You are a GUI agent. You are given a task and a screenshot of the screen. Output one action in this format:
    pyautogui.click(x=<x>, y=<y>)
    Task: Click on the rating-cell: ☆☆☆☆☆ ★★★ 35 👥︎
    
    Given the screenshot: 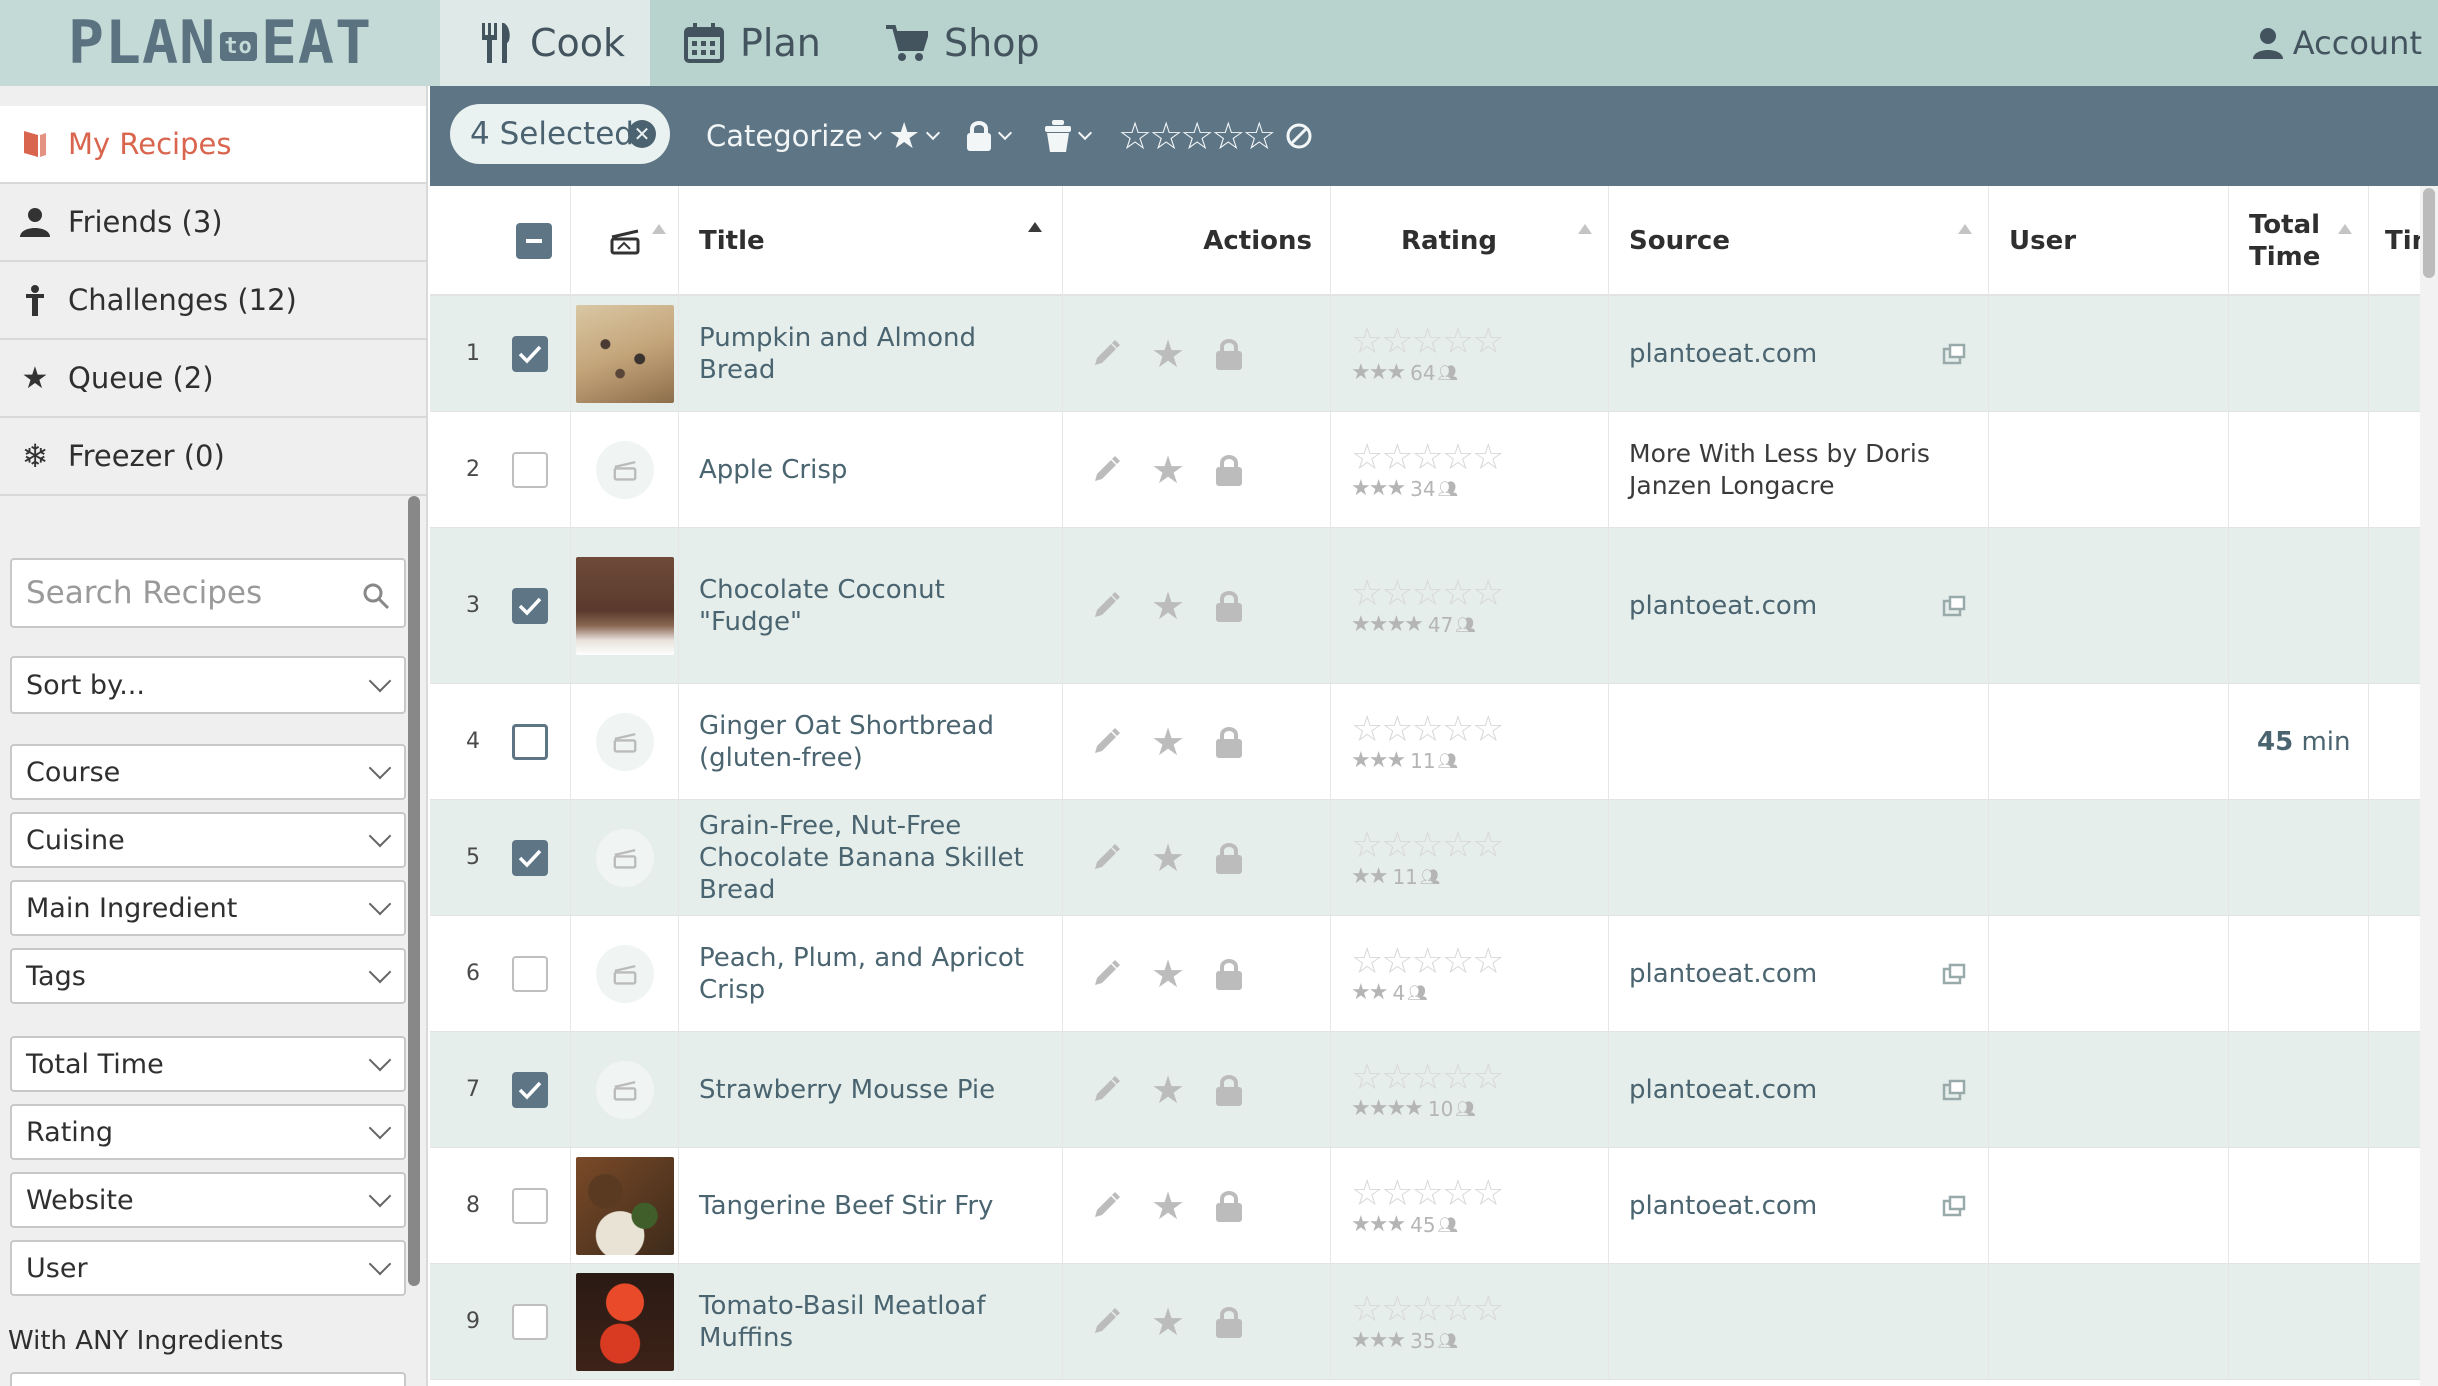 What is the action you would take?
    pyautogui.click(x=1469, y=1321)
    